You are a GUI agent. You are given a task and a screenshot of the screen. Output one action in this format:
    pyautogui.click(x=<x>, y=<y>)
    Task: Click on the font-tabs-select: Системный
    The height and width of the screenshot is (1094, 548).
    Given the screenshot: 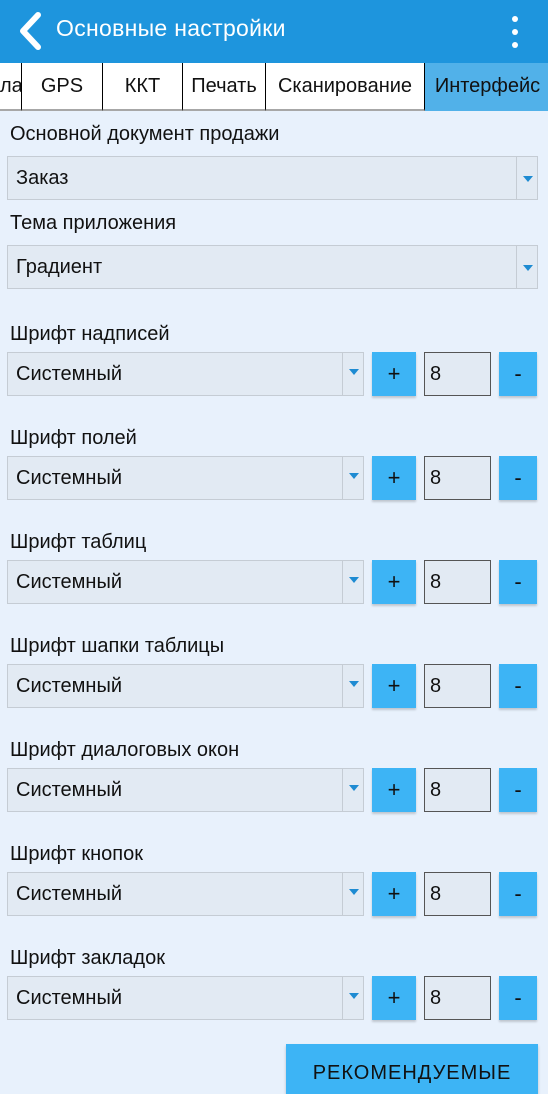 What is the action you would take?
    pyautogui.click(x=185, y=998)
    